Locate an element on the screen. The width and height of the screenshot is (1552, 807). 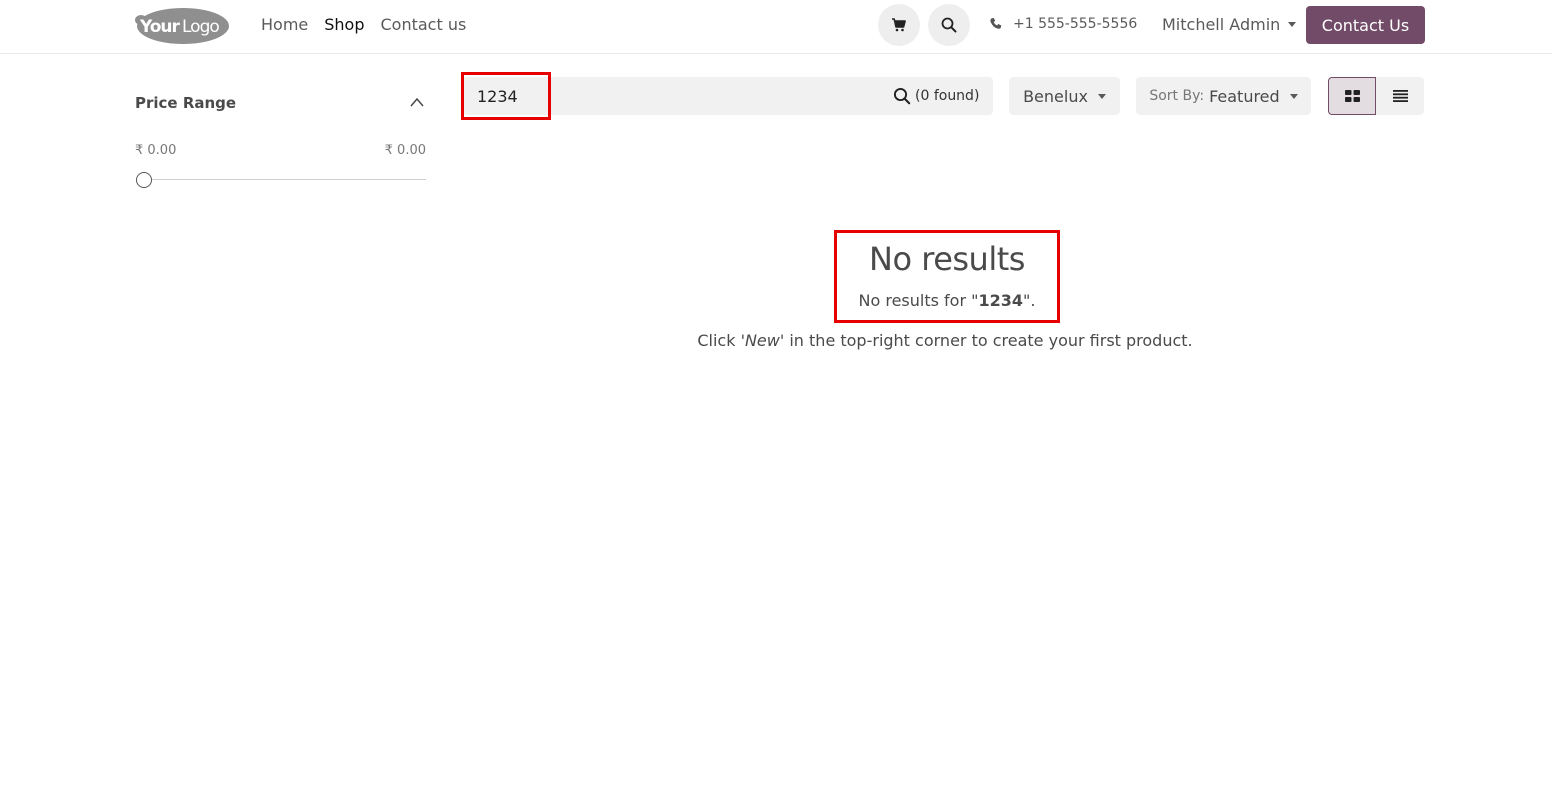
list-view-button is located at coordinates (1400, 96).